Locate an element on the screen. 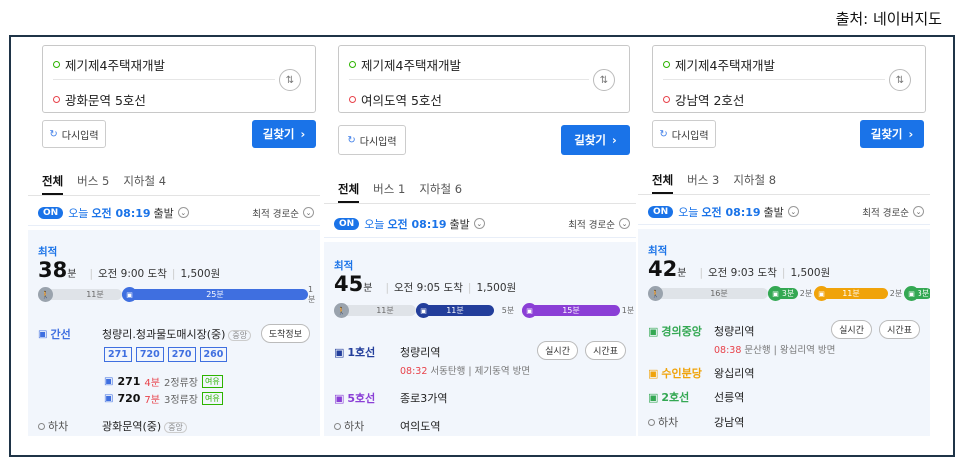 This screenshot has height=464, width=966. tab-subway: 지하철 8 is located at coordinates (754, 180).